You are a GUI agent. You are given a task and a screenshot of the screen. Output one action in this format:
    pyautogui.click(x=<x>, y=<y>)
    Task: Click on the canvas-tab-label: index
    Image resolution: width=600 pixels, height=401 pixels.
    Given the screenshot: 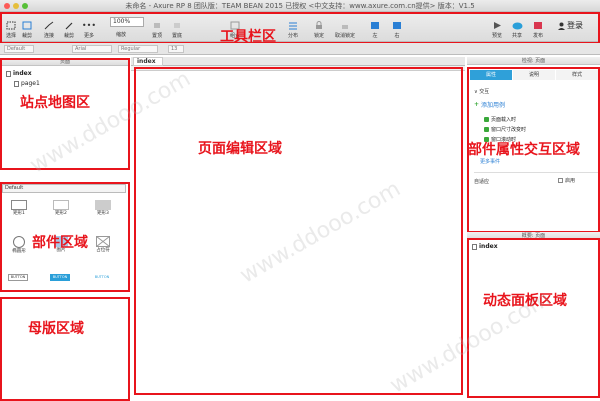 What is the action you would take?
    pyautogui.click(x=146, y=61)
    